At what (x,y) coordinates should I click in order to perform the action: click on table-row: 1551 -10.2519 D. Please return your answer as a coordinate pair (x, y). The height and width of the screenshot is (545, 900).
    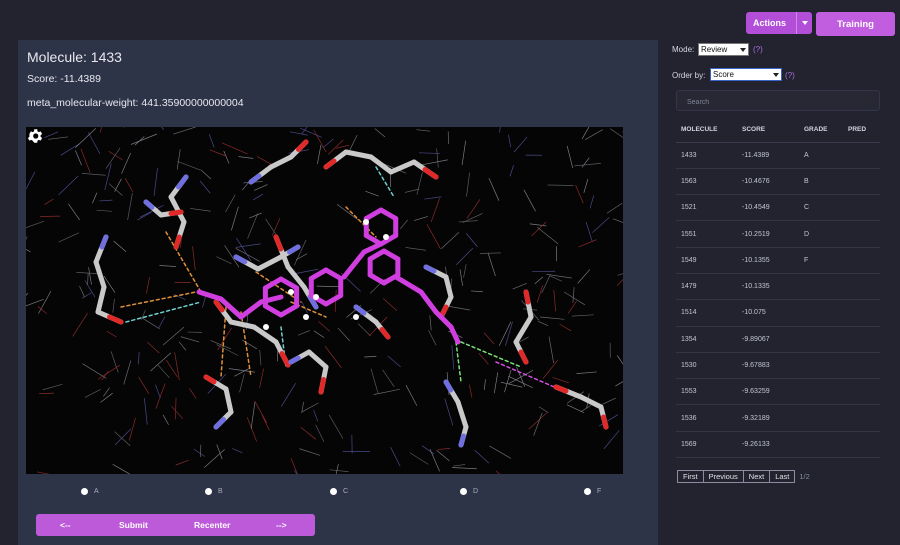
    Looking at the image, I should click on (778, 234).